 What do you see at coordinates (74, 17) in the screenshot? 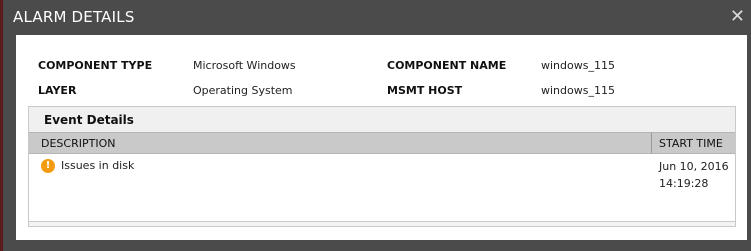
I see `modal-title: ALARM DETAILS` at bounding box center [74, 17].